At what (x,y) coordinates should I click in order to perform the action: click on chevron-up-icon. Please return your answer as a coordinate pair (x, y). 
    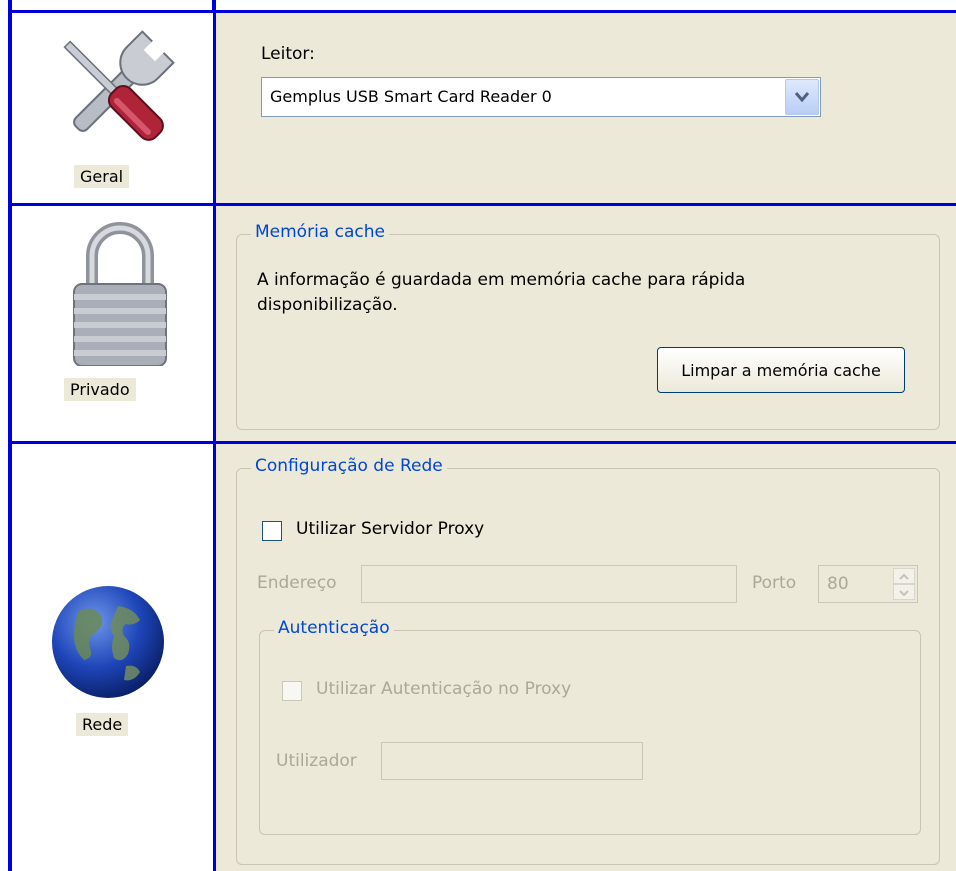
    Looking at the image, I should click on (904, 576).